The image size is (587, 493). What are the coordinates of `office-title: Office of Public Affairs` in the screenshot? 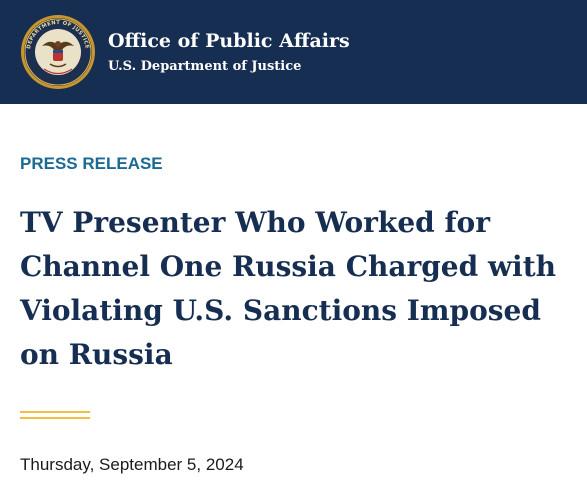 It's located at (229, 41).